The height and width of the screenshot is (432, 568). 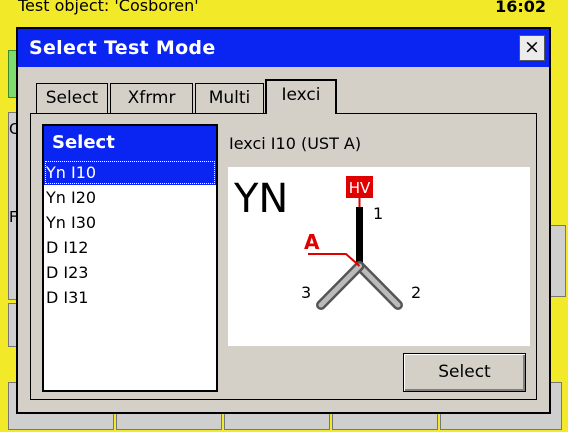 I want to click on terminal-2-label: 2, so click(x=416, y=292).